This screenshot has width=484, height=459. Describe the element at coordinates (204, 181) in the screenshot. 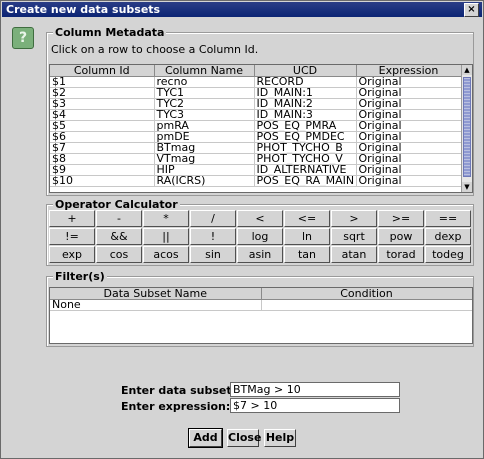

I see `metadata-cell: RA(ICRS)` at that location.